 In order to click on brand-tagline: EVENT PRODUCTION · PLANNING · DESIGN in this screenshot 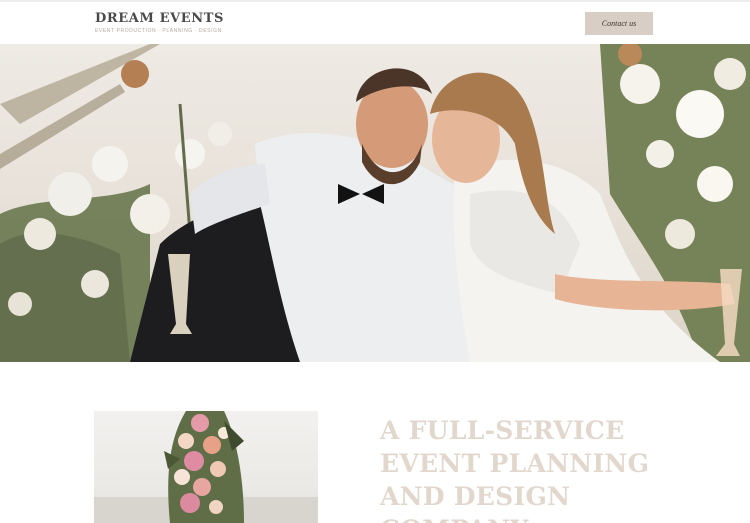, I will do `click(158, 31)`.